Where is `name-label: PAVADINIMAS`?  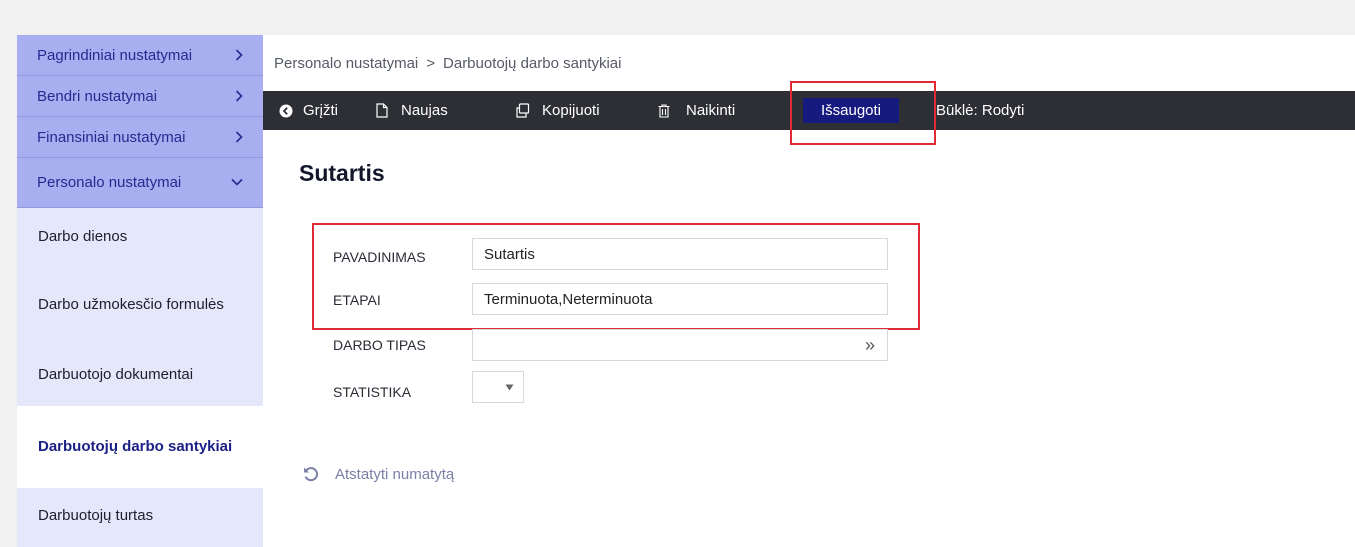 name-label: PAVADINIMAS is located at coordinates (379, 257).